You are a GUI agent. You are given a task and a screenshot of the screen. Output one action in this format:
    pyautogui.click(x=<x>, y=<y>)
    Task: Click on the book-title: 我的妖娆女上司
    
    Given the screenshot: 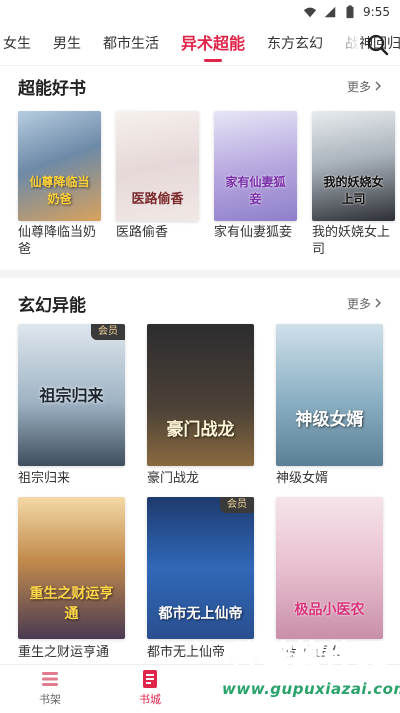 What is the action you would take?
    pyautogui.click(x=355, y=241)
    